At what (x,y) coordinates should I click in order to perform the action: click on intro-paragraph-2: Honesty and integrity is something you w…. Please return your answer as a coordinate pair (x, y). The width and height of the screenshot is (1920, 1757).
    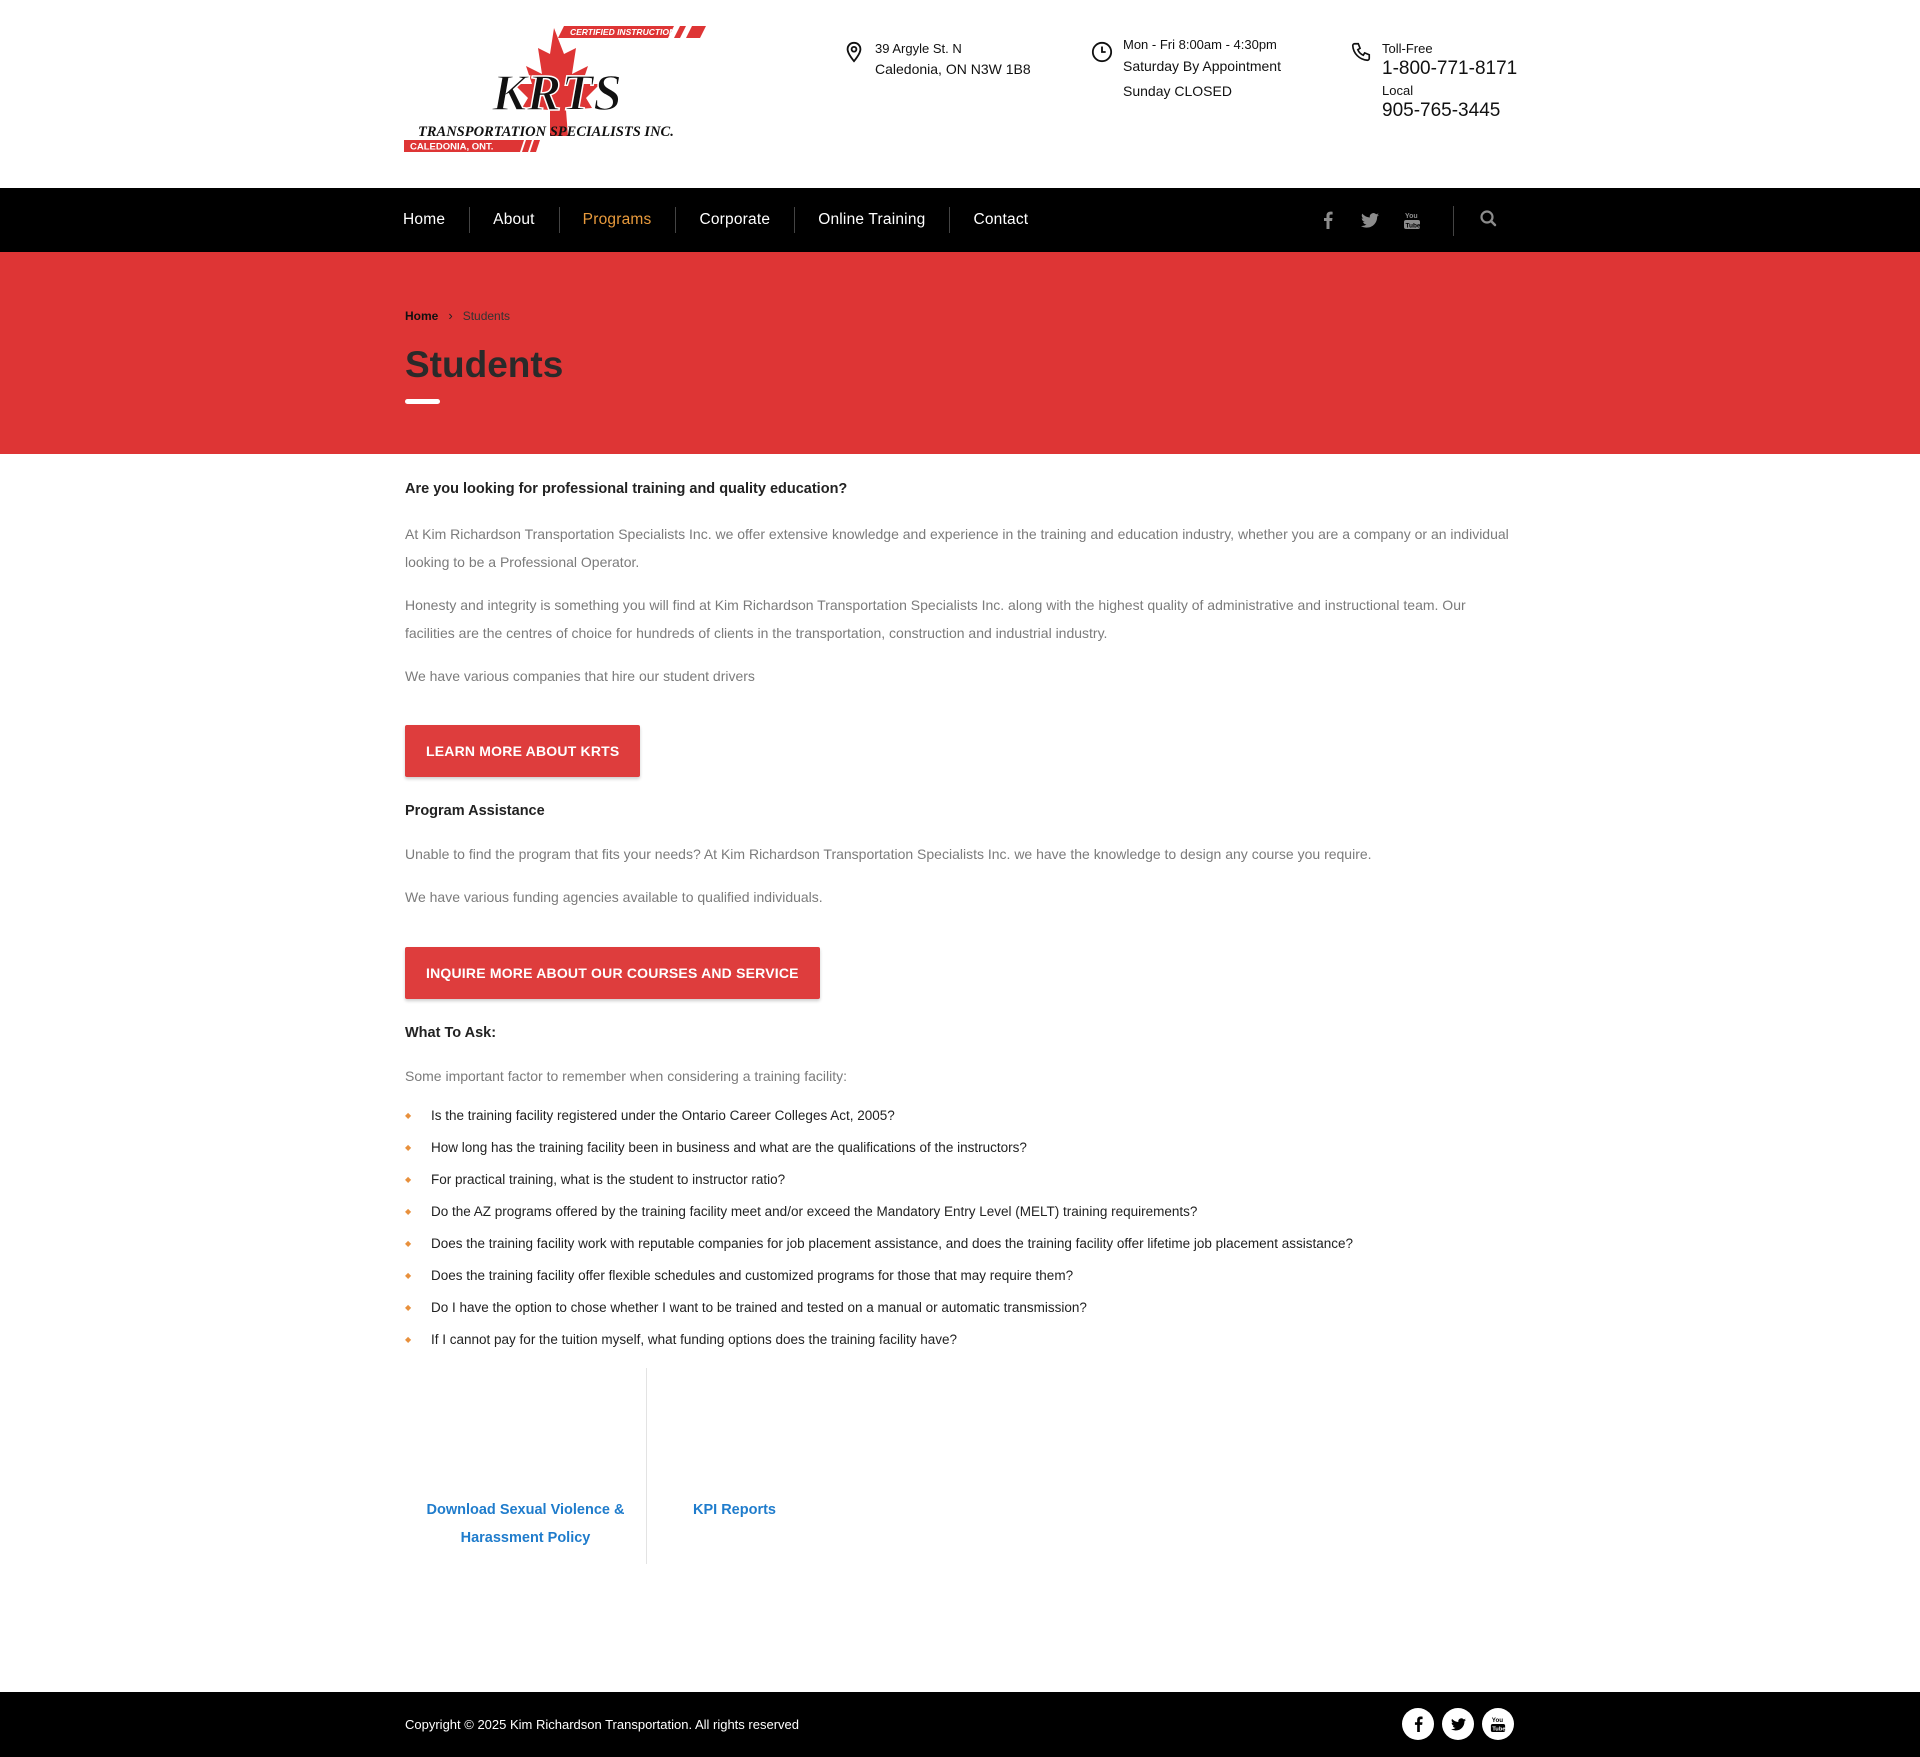
    Looking at the image, I should click on (935, 619).